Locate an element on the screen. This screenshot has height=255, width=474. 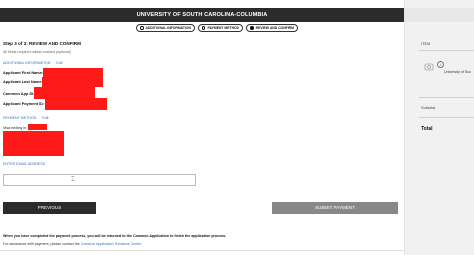
text-cursor-icon: ⌶ is located at coordinates (73, 180).